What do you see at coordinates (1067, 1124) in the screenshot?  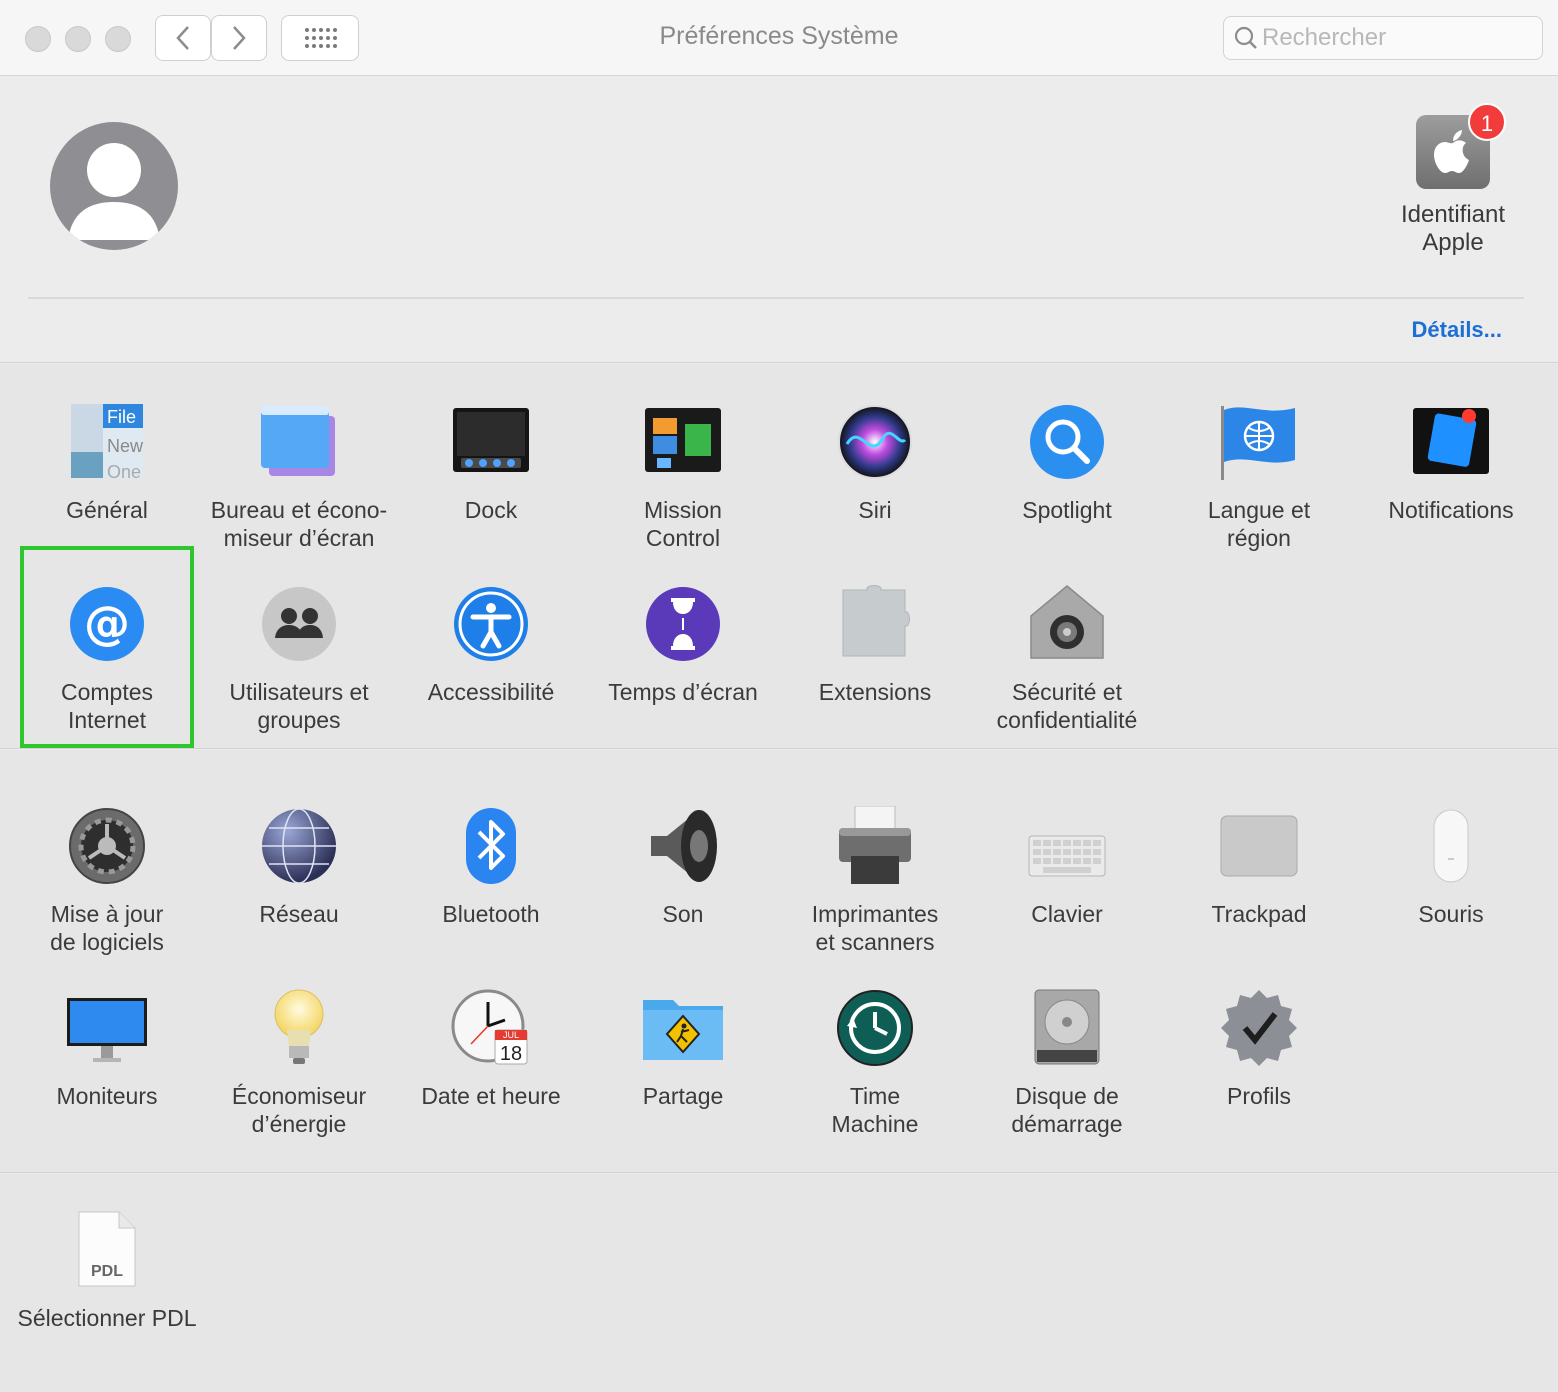 I see `pane-label-line2: démarrage` at bounding box center [1067, 1124].